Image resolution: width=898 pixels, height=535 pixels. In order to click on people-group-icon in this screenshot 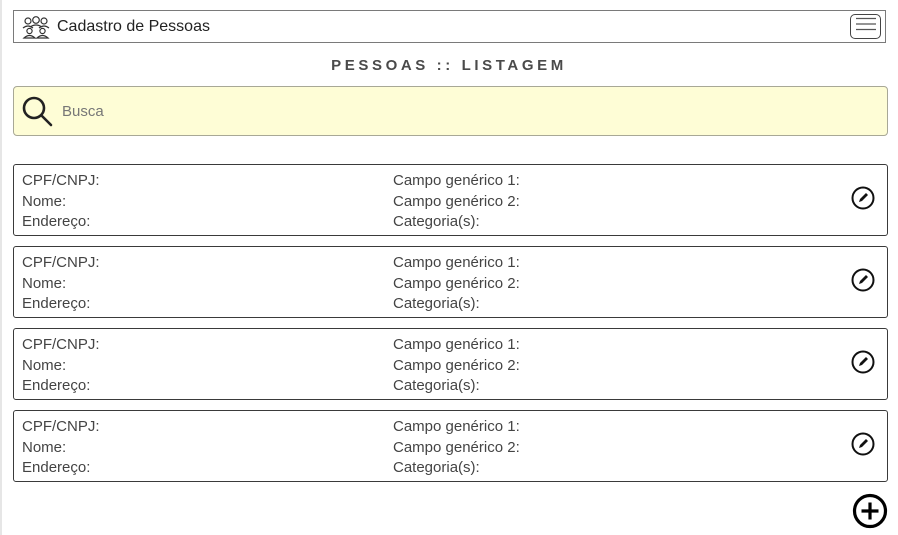, I will do `click(36, 27)`.